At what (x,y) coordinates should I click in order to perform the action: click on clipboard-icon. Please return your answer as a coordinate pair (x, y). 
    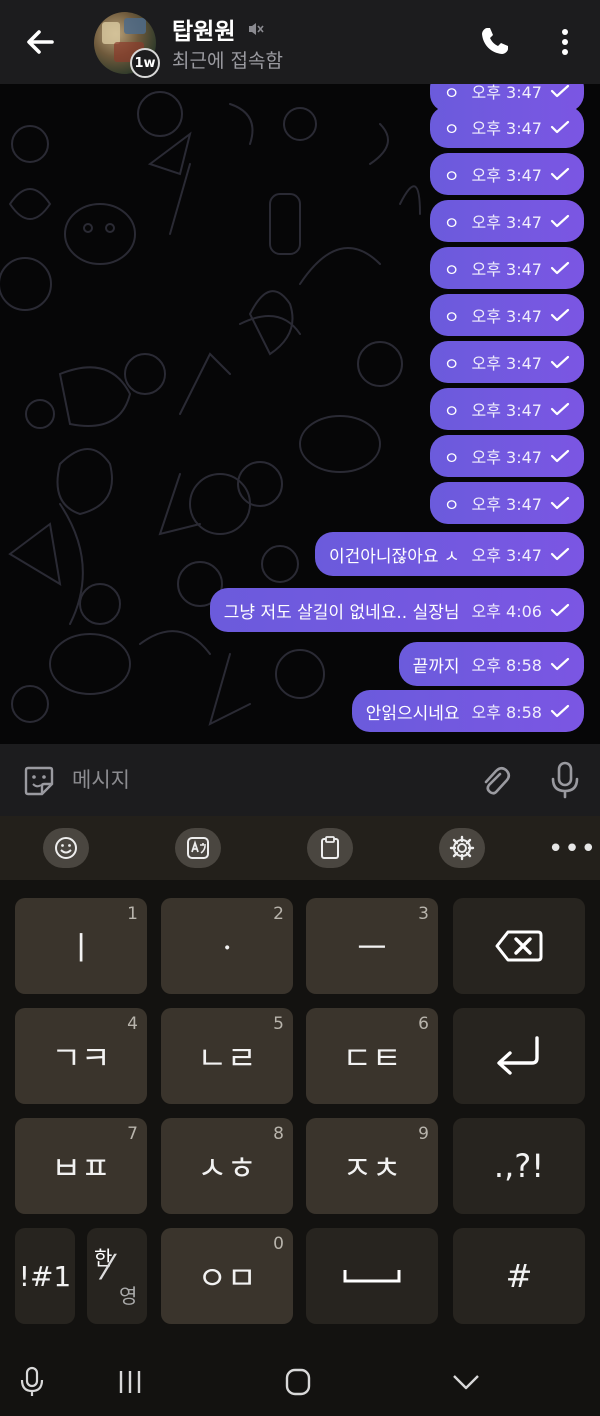
    Looking at the image, I should click on (330, 847).